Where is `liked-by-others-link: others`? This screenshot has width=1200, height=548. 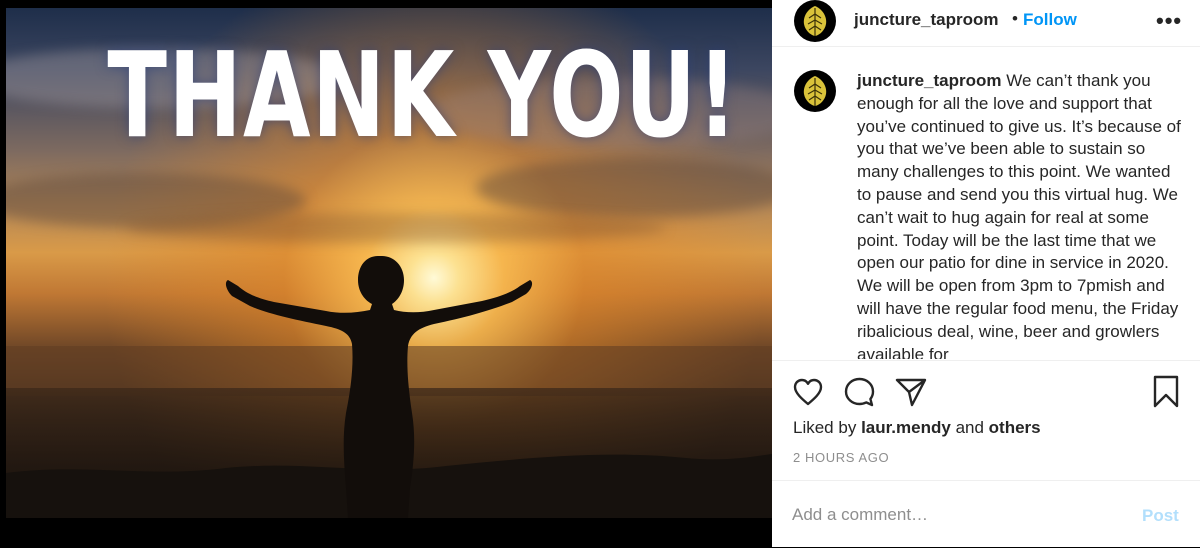 liked-by-others-link: others is located at coordinates (1015, 427).